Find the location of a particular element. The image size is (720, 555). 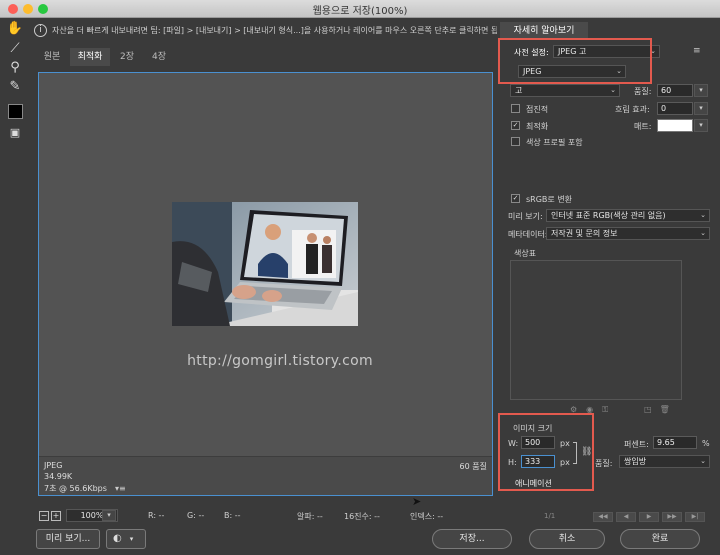

tab-2-up: 2장 is located at coordinates (127, 57).